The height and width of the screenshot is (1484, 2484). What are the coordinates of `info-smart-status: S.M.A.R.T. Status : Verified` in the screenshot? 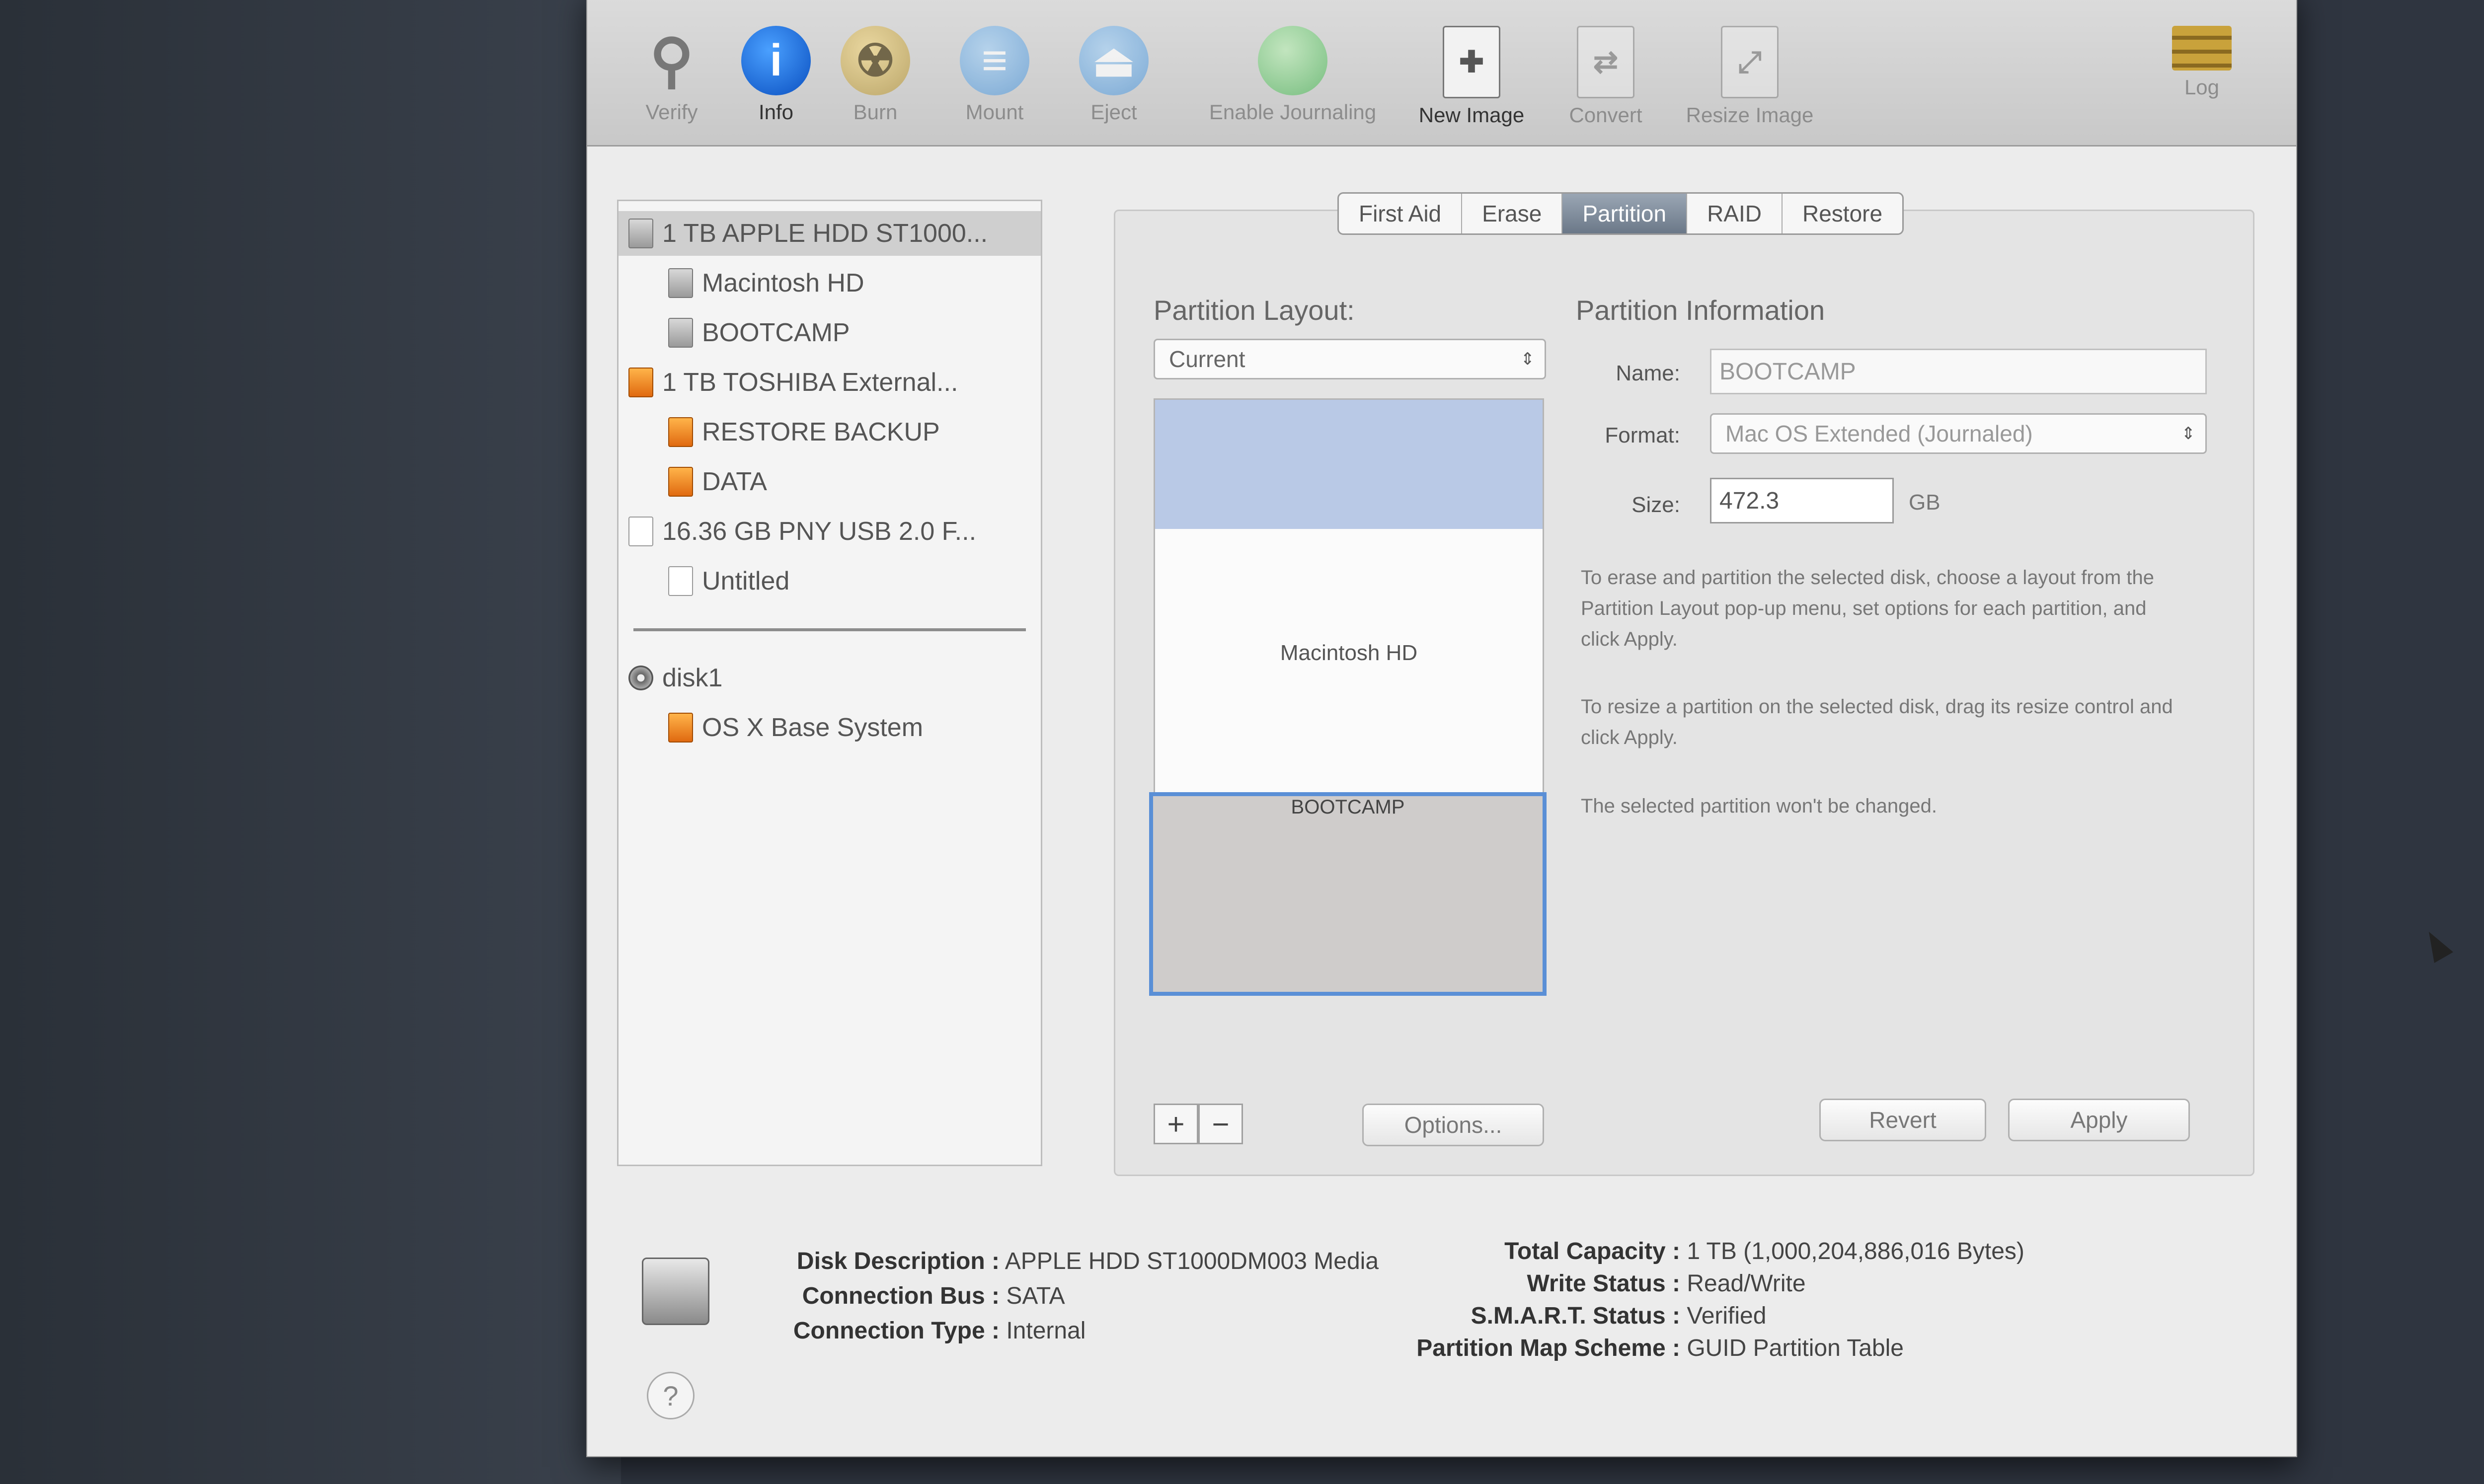 It's located at (1575, 1316).